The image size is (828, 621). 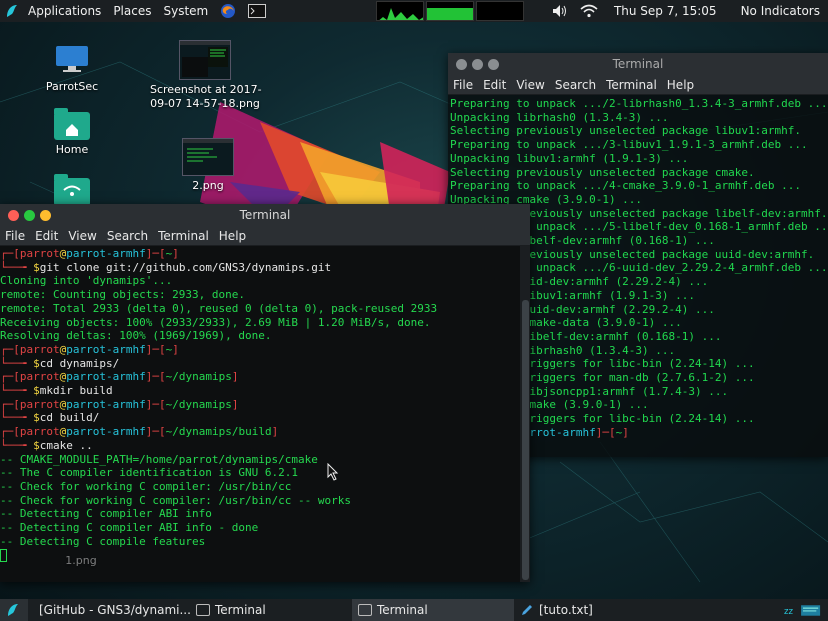 What do you see at coordinates (129, 528) in the screenshot?
I see `output-line: -- Detecting C compiler ABI info - done` at bounding box center [129, 528].